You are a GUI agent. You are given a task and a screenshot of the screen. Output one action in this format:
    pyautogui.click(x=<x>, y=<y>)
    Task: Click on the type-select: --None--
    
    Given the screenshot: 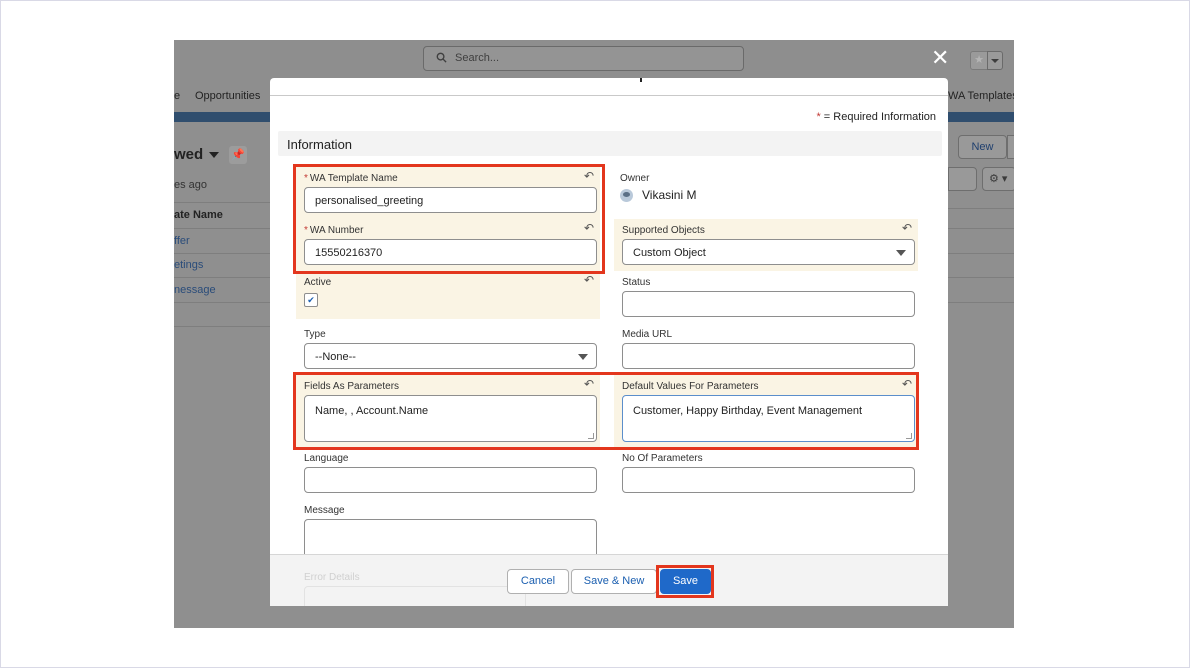 What is the action you would take?
    pyautogui.click(x=450, y=356)
    